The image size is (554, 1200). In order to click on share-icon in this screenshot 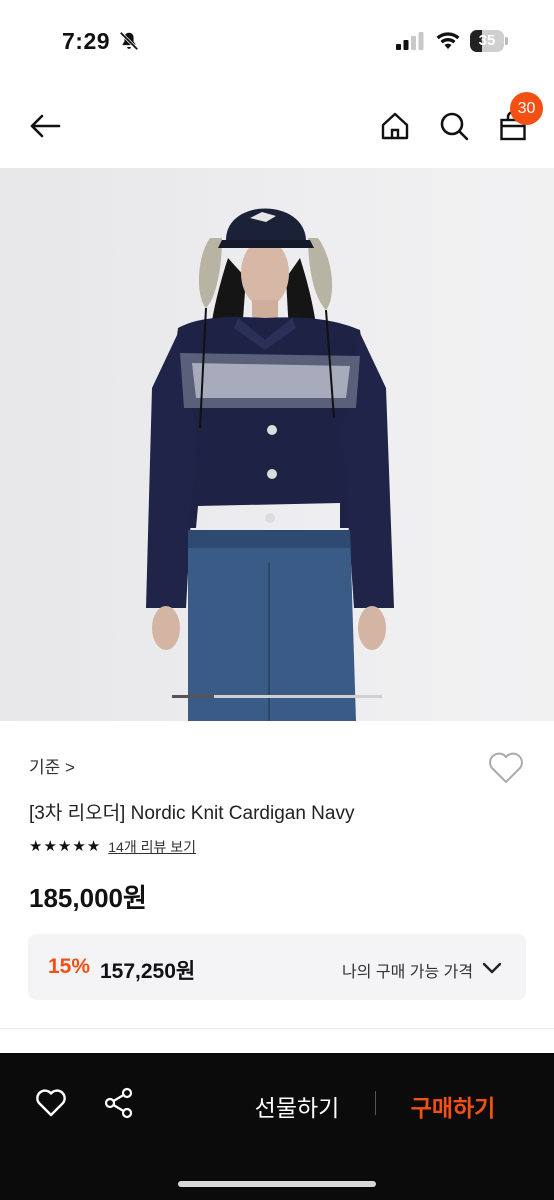, I will do `click(118, 1103)`.